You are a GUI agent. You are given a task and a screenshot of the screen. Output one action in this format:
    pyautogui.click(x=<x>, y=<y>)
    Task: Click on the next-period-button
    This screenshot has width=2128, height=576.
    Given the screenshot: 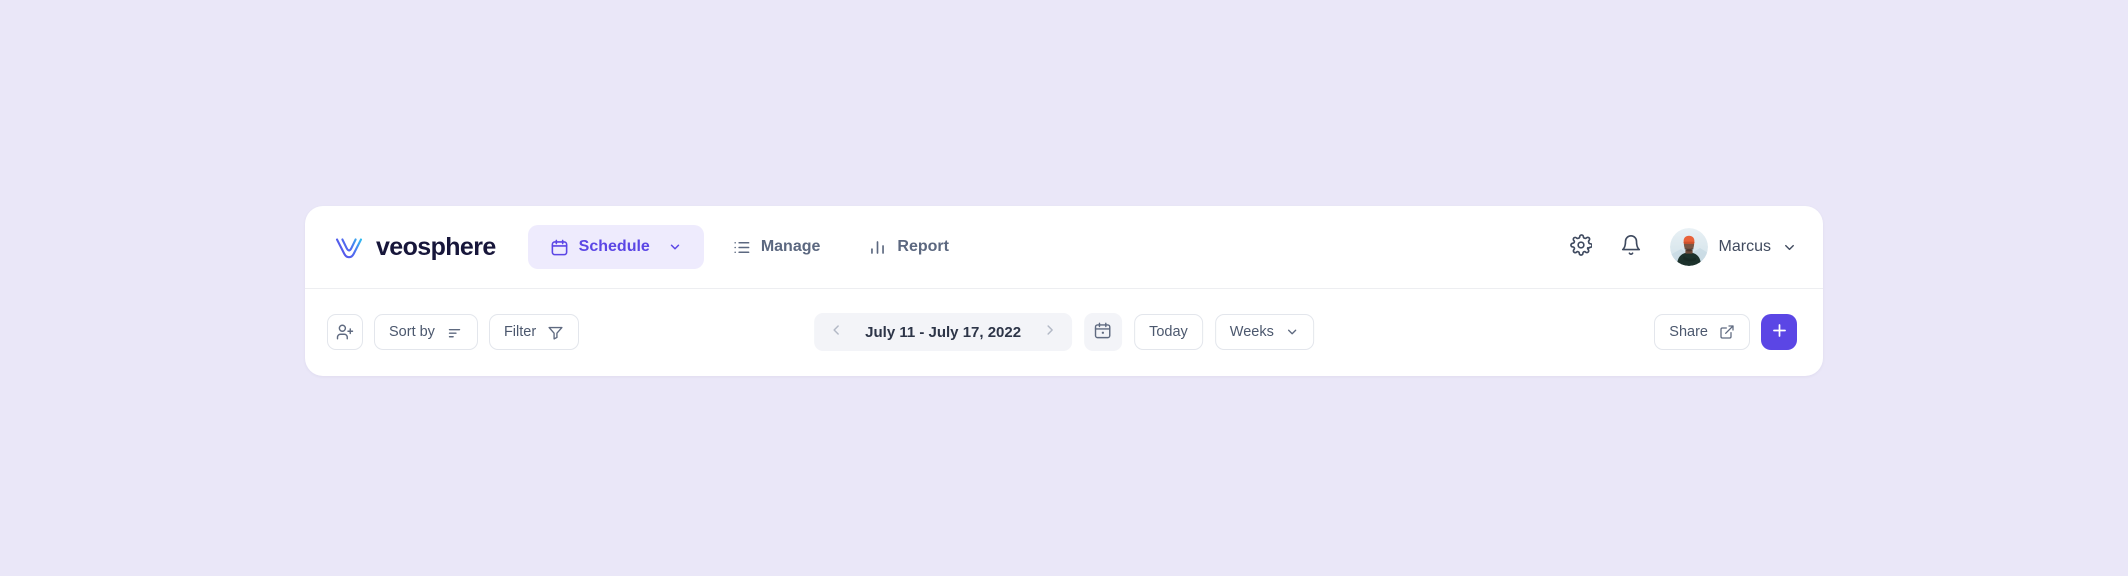 What is the action you would take?
    pyautogui.click(x=1050, y=332)
    